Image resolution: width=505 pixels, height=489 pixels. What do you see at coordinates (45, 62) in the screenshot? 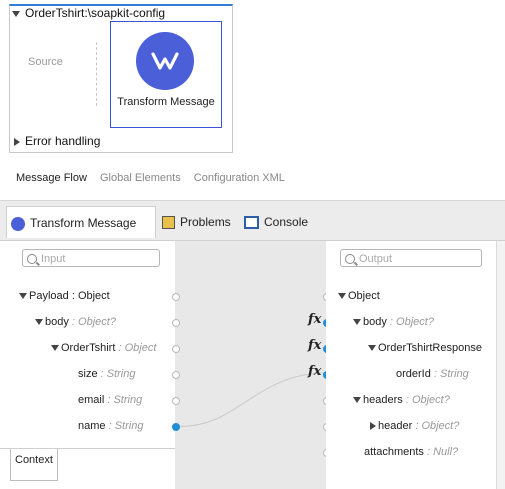
I see `source-label: Source` at bounding box center [45, 62].